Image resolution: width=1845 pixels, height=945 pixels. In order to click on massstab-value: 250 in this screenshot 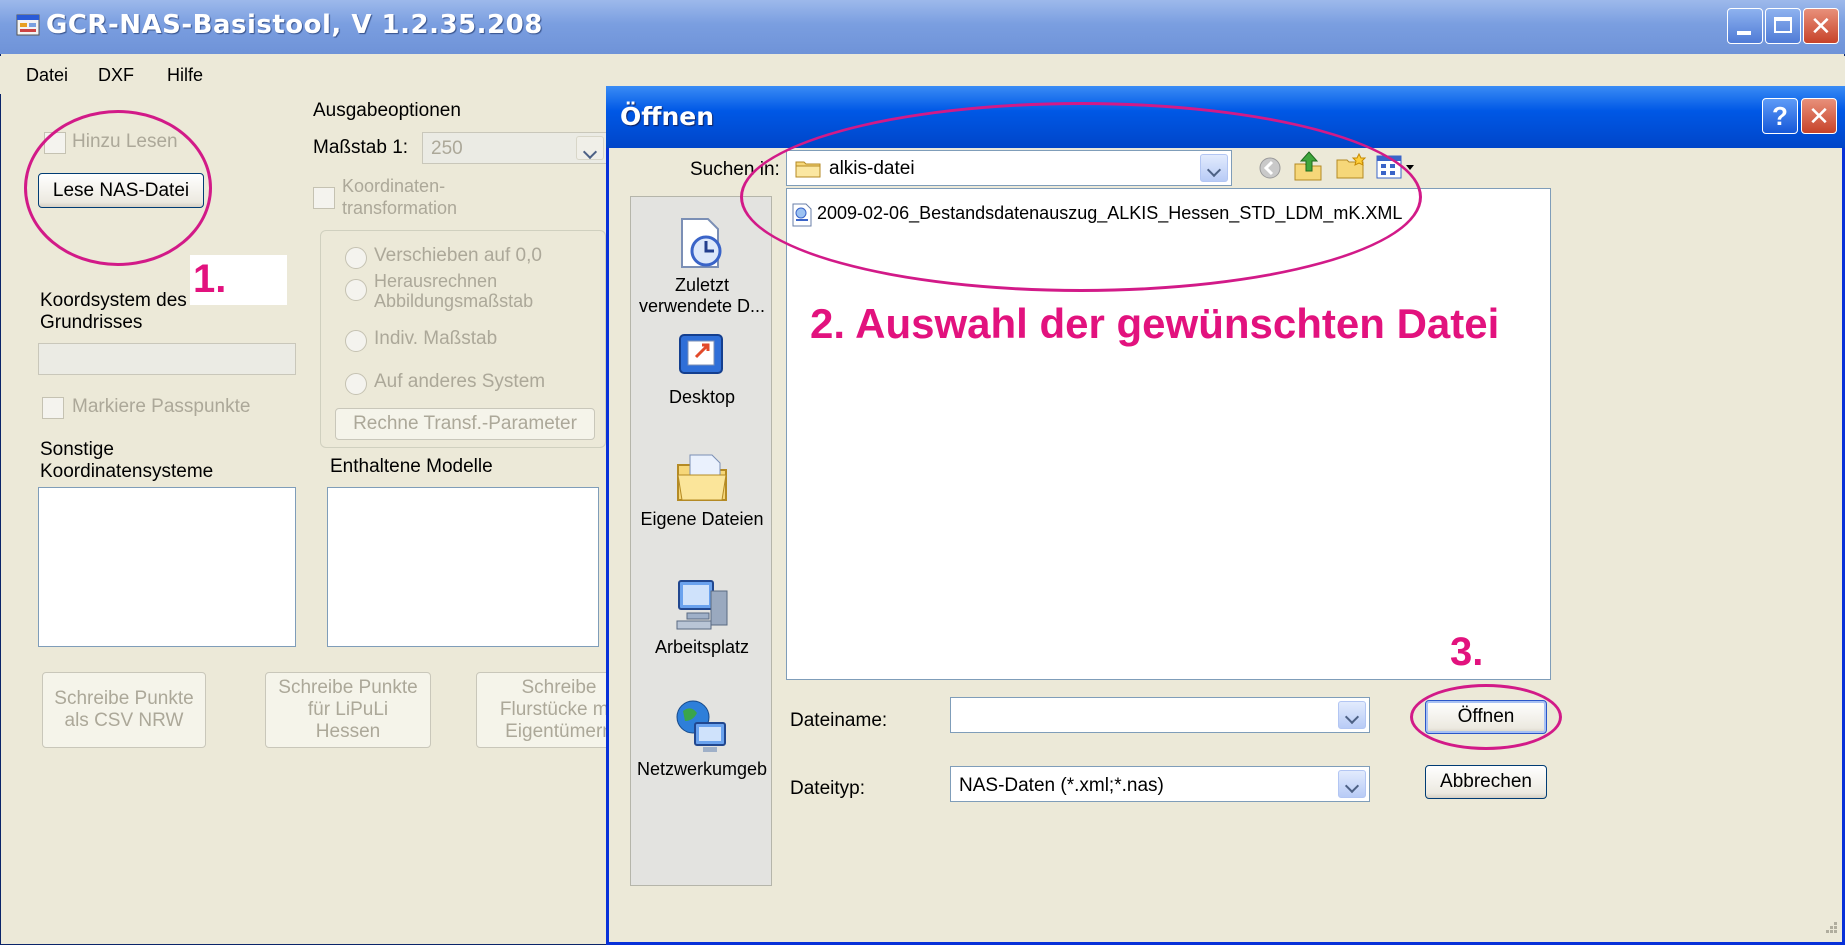, I will do `click(447, 148)`.